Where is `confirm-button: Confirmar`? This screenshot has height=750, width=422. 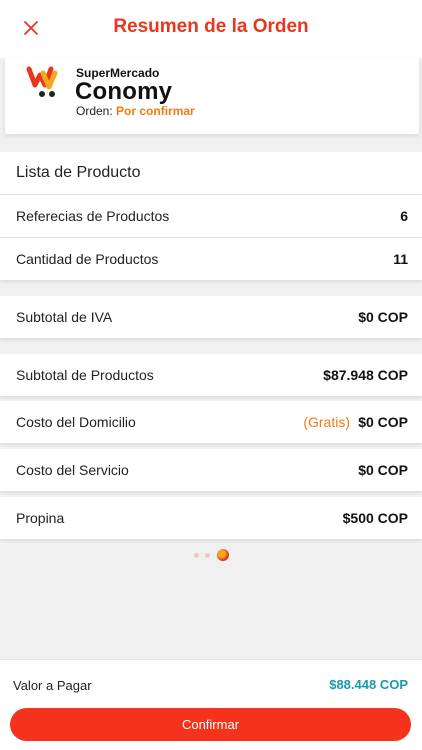 confirm-button: Confirmar is located at coordinates (210, 724).